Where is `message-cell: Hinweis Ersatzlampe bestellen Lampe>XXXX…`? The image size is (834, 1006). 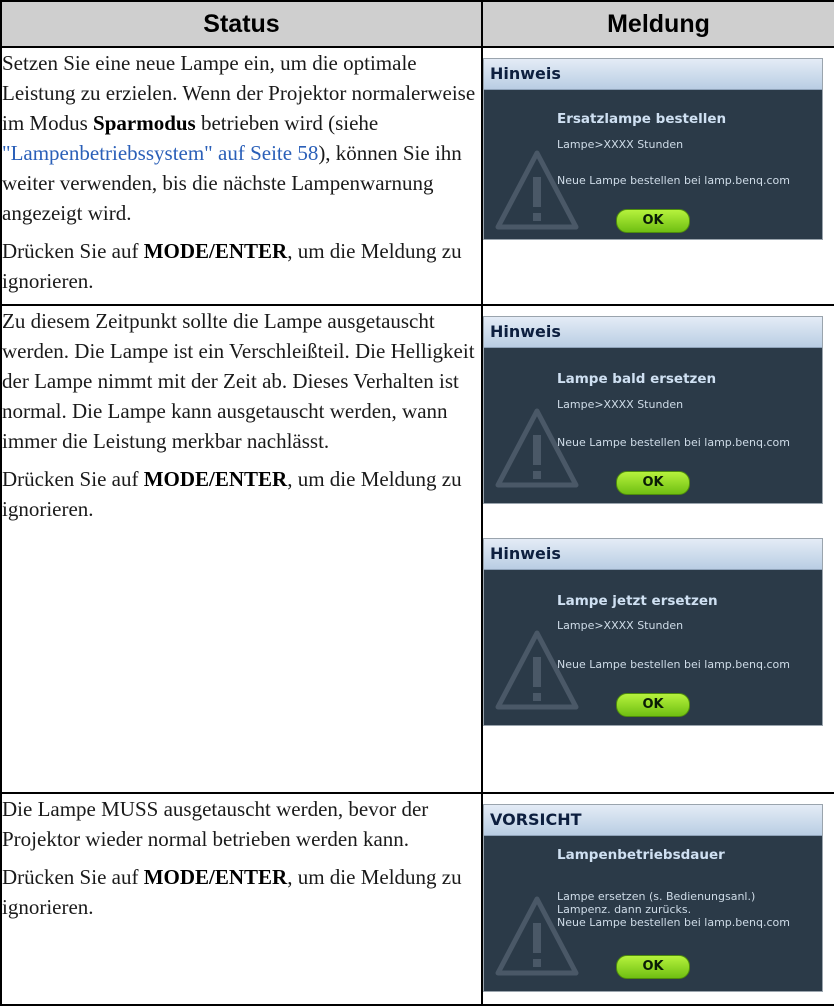
message-cell: Hinweis Ersatzlampe bestellen Lampe>XXXX… is located at coordinates (657, 176).